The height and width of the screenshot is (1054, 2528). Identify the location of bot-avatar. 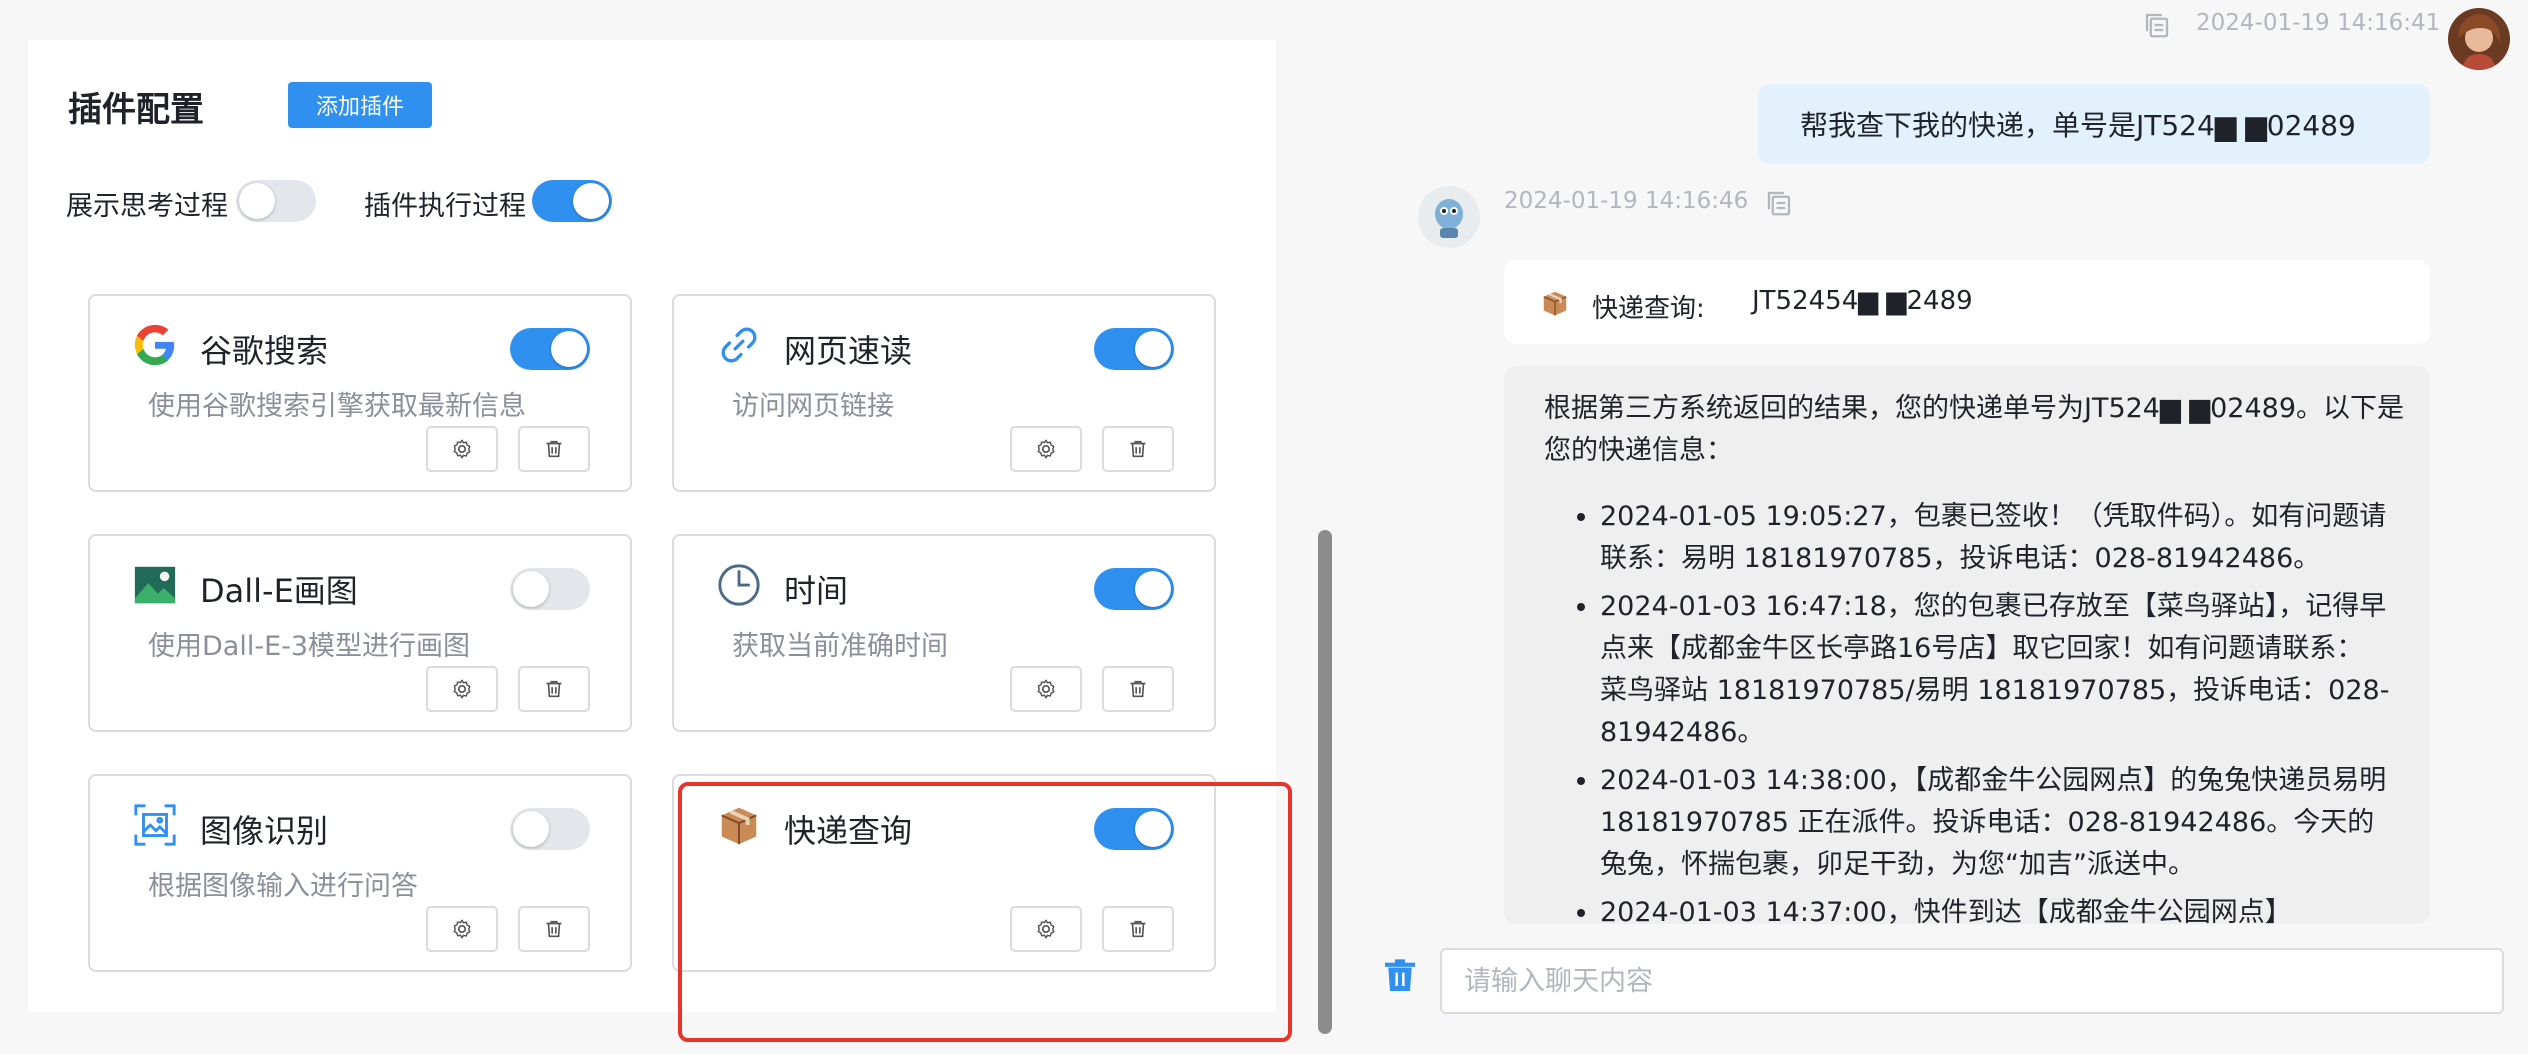
(1449, 217).